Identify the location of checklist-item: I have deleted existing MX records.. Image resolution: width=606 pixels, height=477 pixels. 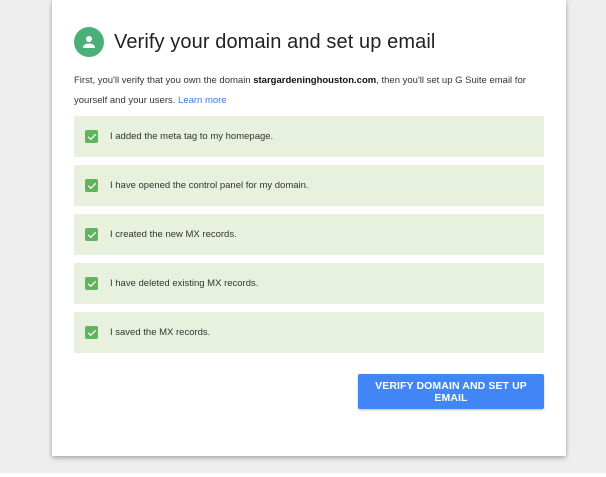
(309, 283).